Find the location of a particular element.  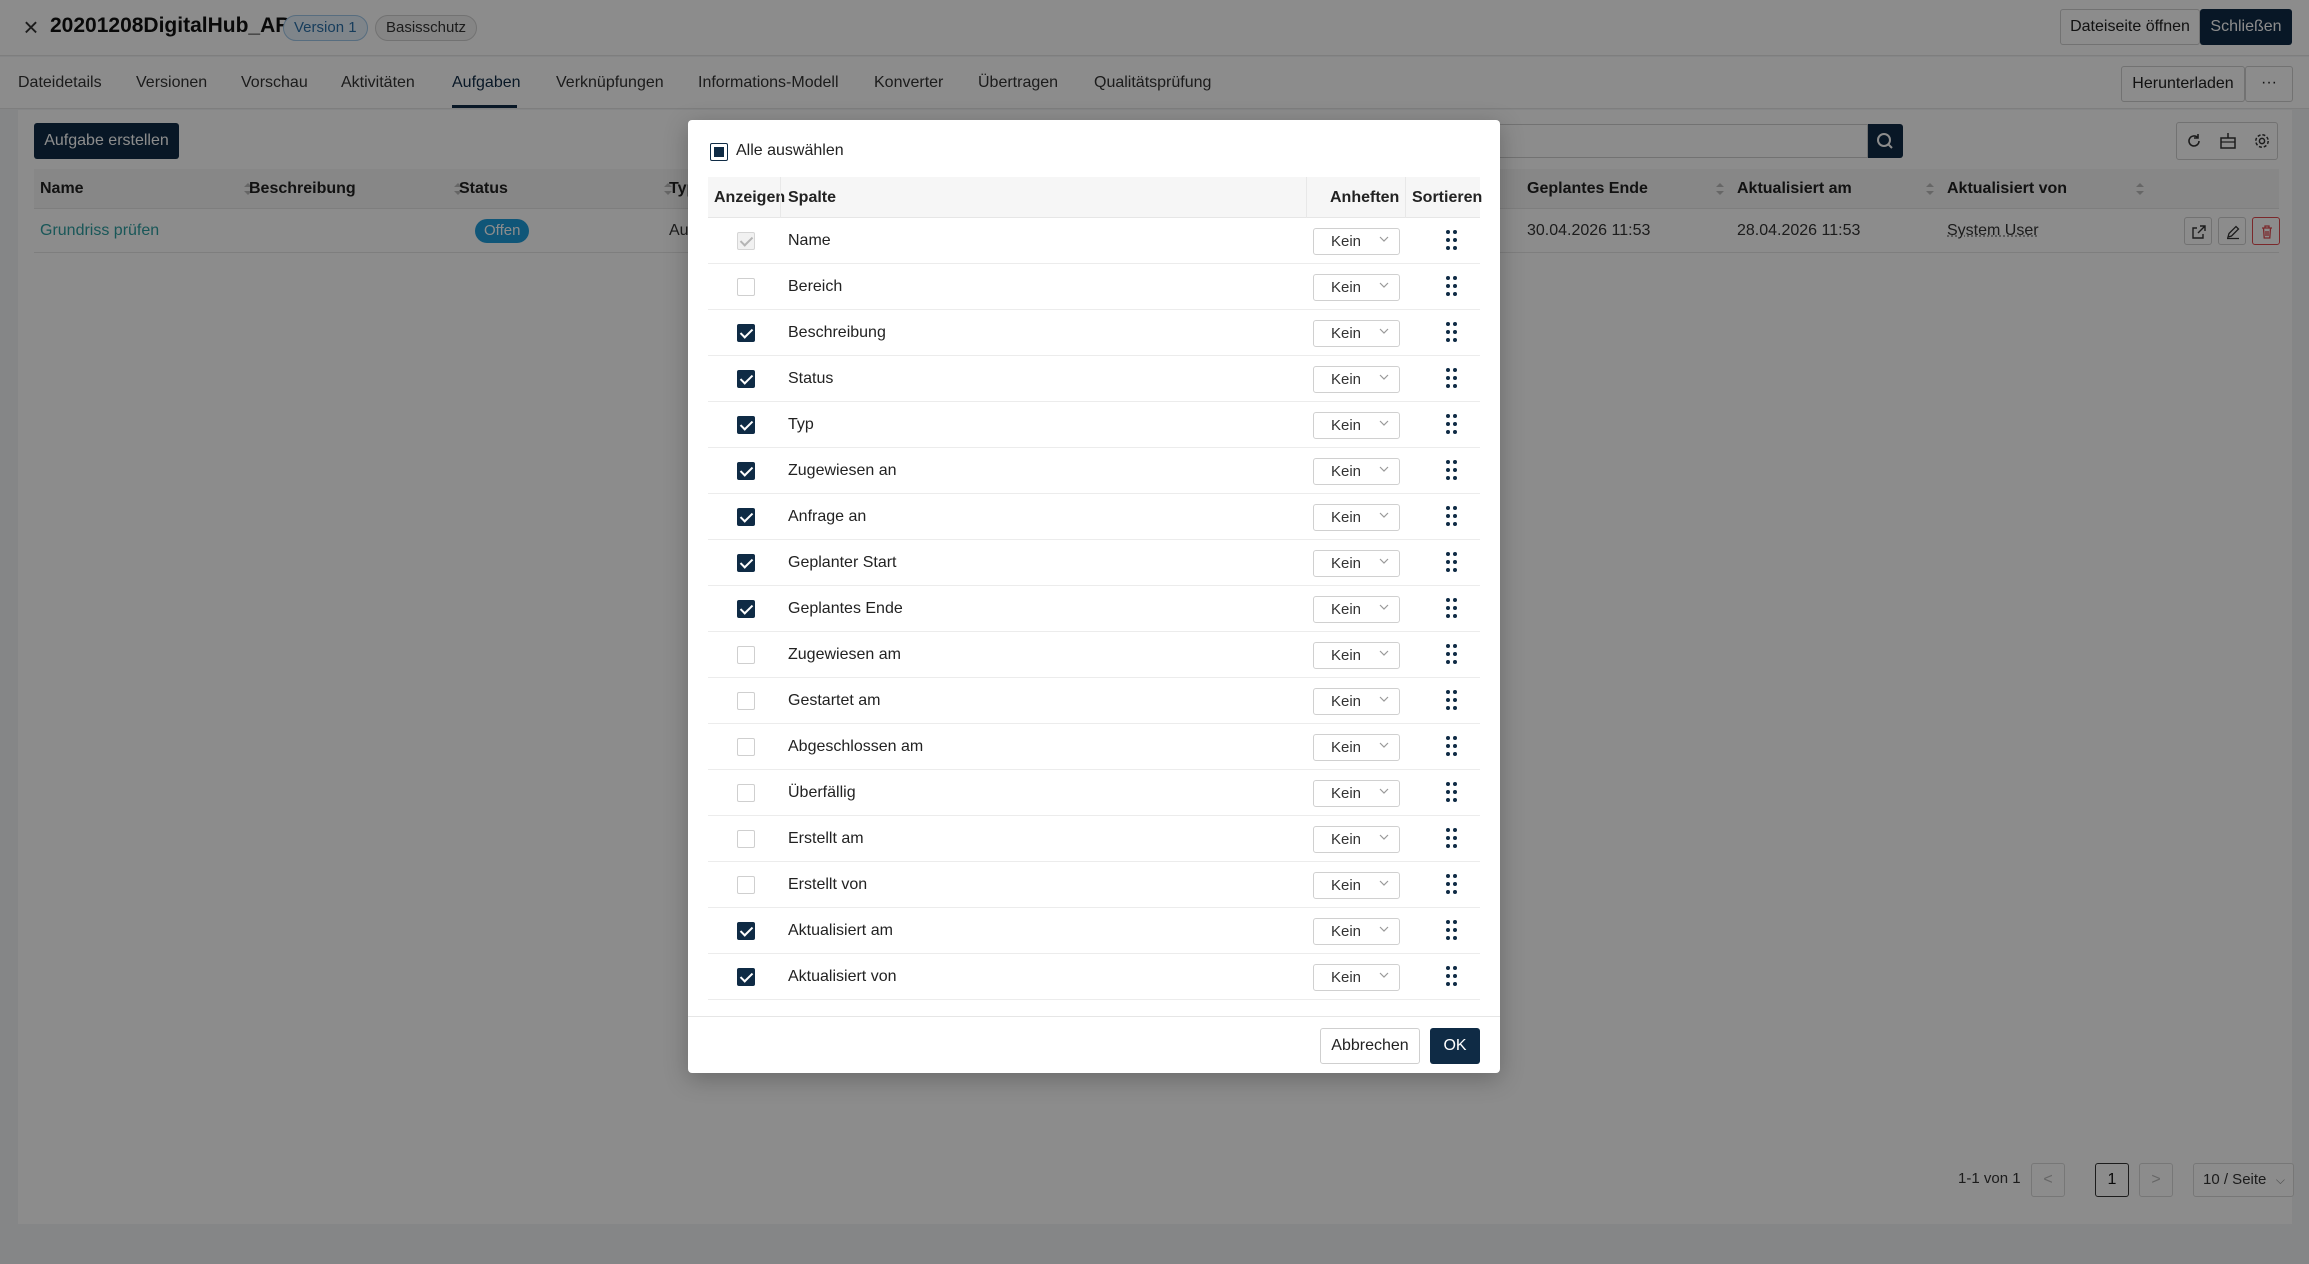

column-row: Gestartet am Kein is located at coordinates (1094, 701).